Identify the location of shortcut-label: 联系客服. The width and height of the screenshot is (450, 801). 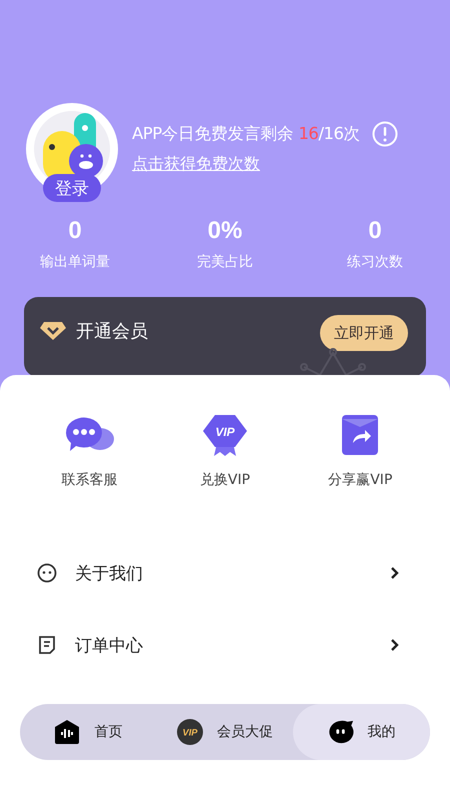
(90, 480).